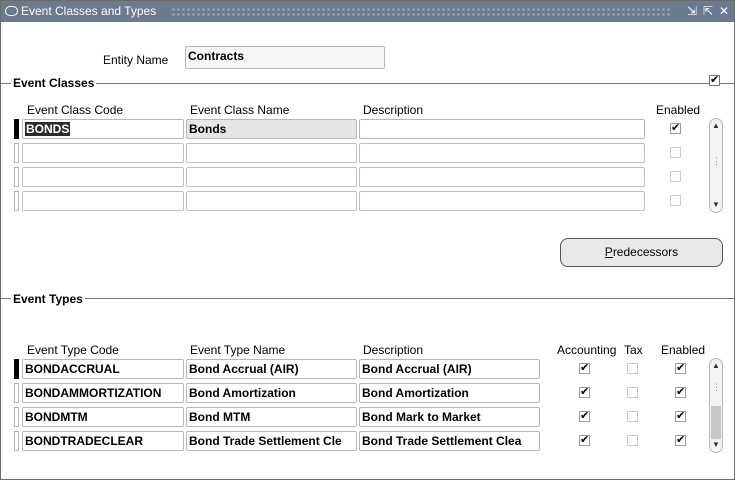 The image size is (735, 480). What do you see at coordinates (271, 417) in the screenshot?
I see `event-type-name-field: Bond MTM` at bounding box center [271, 417].